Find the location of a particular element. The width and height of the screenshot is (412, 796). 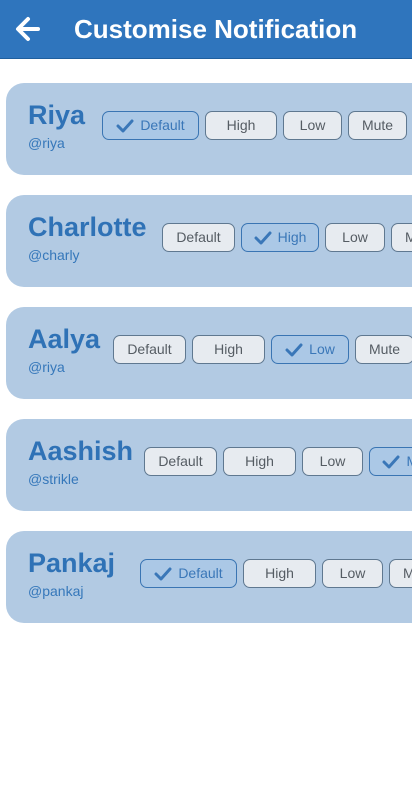

contact-name: Aalya is located at coordinates (64, 339).